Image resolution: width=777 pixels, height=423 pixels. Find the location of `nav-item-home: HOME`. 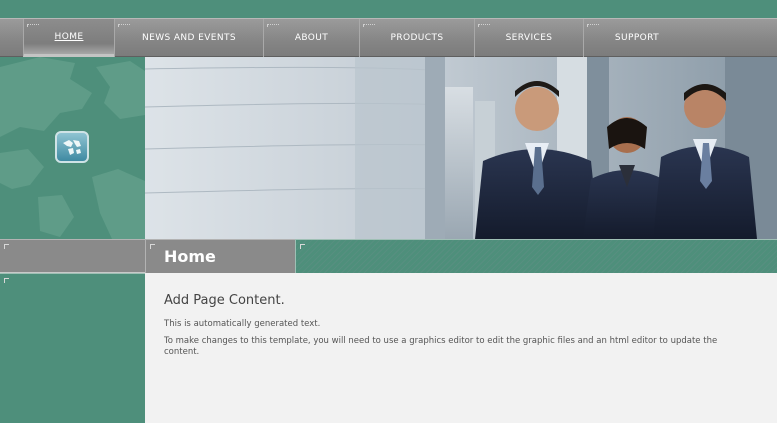

nav-item-home: HOME is located at coordinates (68, 38).